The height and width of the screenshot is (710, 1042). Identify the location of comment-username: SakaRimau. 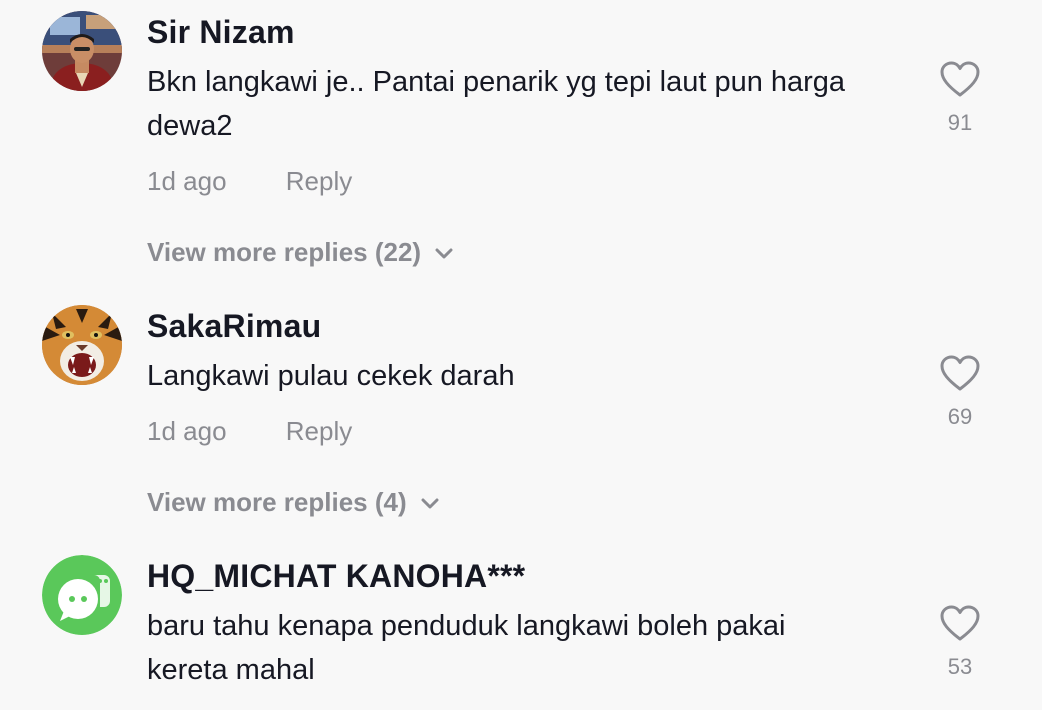
(234, 326).